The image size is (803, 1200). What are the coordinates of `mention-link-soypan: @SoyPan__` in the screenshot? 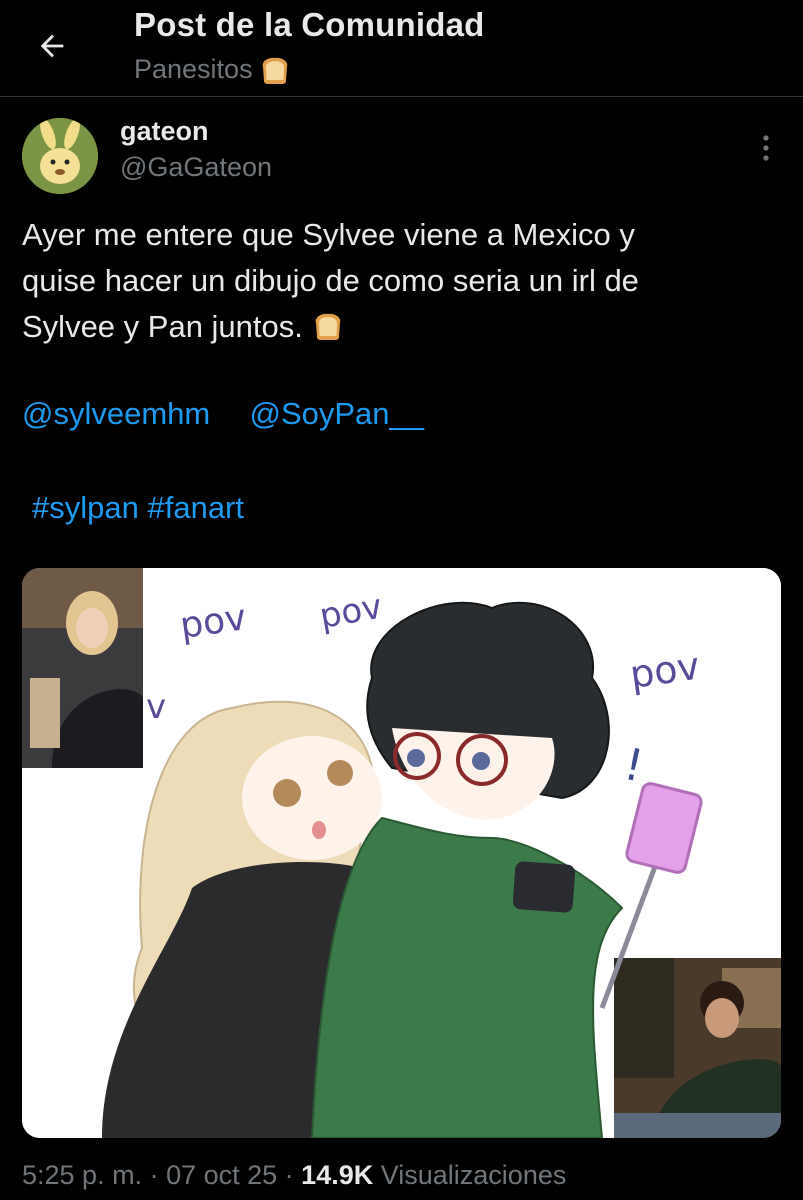 It's located at (336, 413).